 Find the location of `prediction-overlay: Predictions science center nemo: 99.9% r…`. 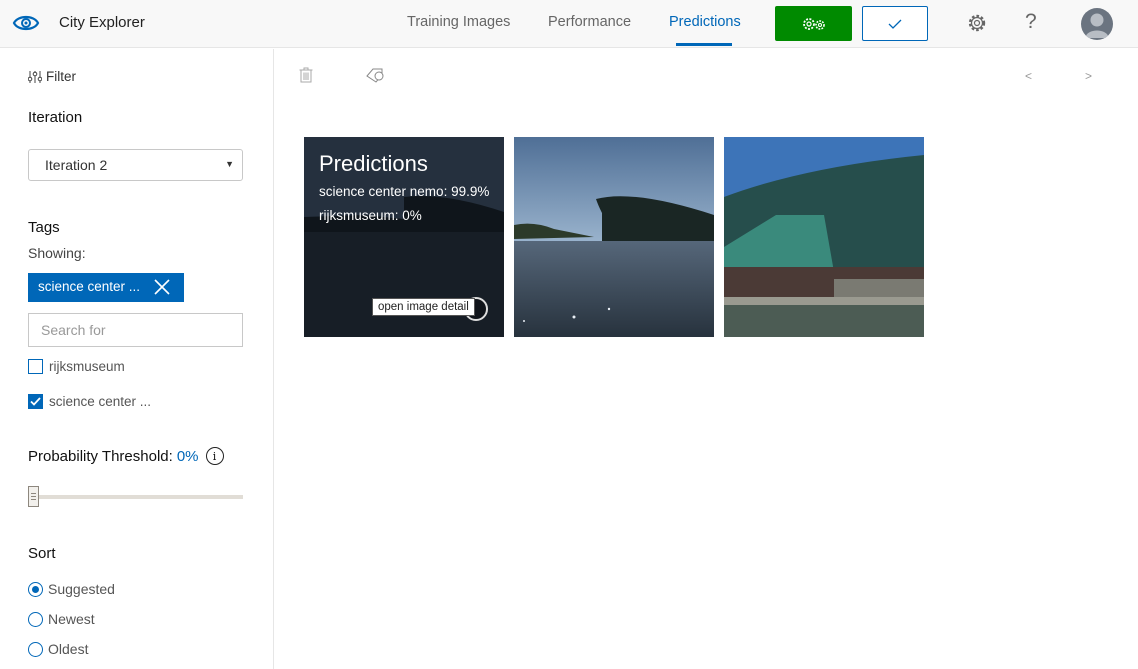

prediction-overlay: Predictions science center nemo: 99.9% r… is located at coordinates (404, 237).